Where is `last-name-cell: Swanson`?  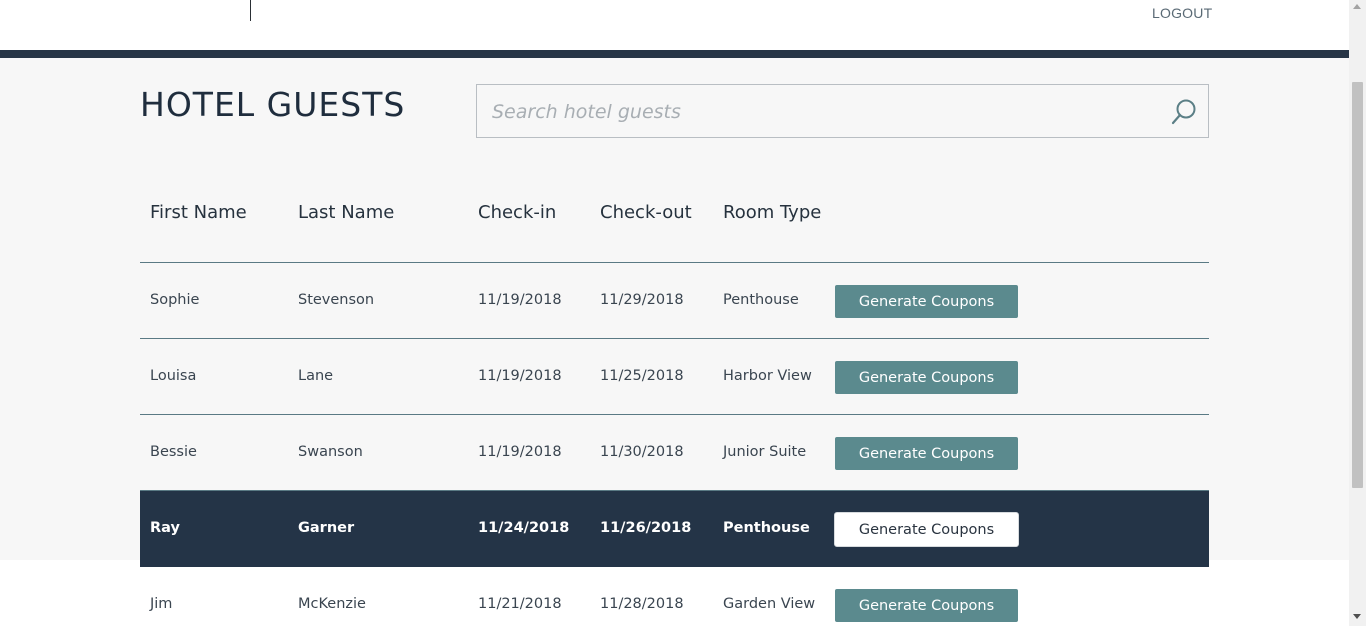 last-name-cell: Swanson is located at coordinates (330, 452).